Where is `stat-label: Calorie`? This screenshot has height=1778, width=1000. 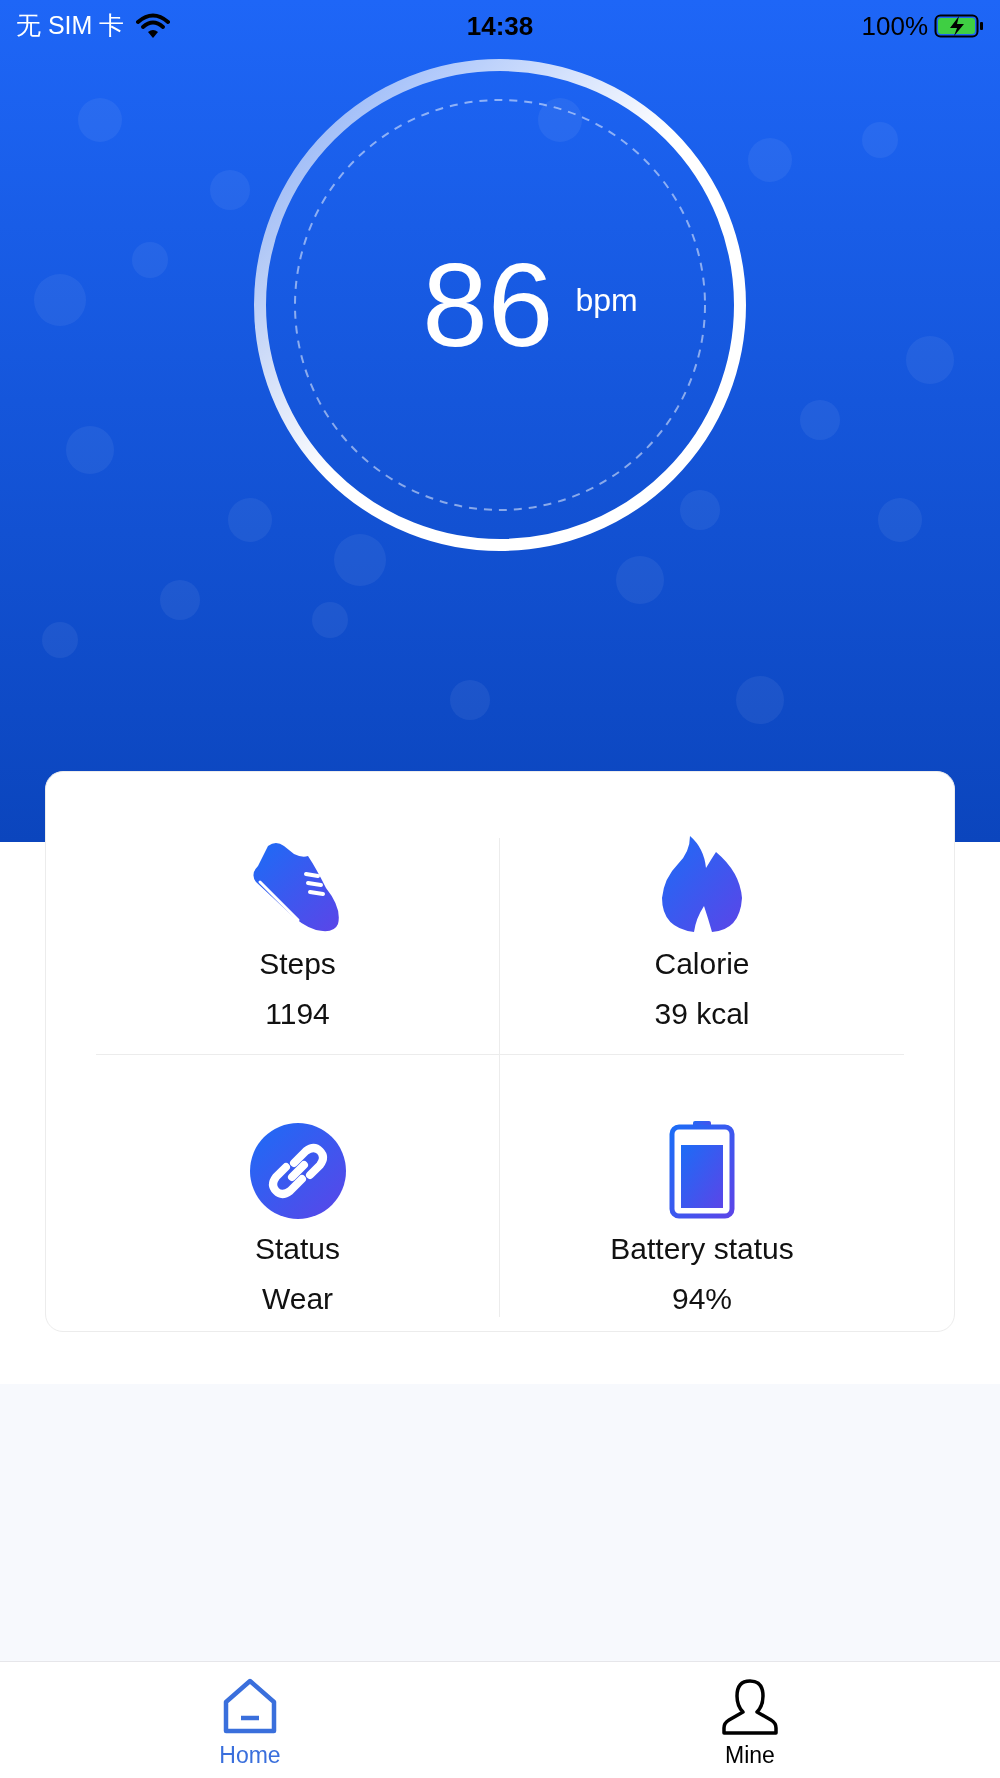 stat-label: Calorie is located at coordinates (702, 964).